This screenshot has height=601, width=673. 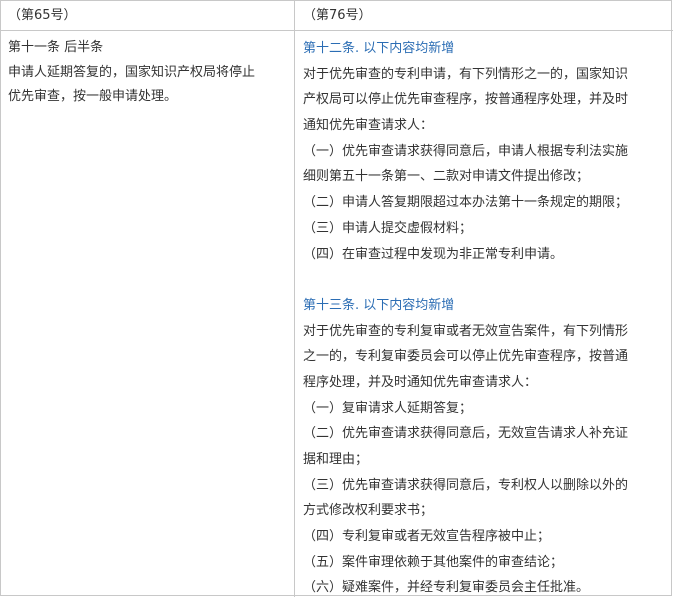 I want to click on section-13-line: 程序处理，并及时通知优先审查请求人：, so click(x=420, y=382).